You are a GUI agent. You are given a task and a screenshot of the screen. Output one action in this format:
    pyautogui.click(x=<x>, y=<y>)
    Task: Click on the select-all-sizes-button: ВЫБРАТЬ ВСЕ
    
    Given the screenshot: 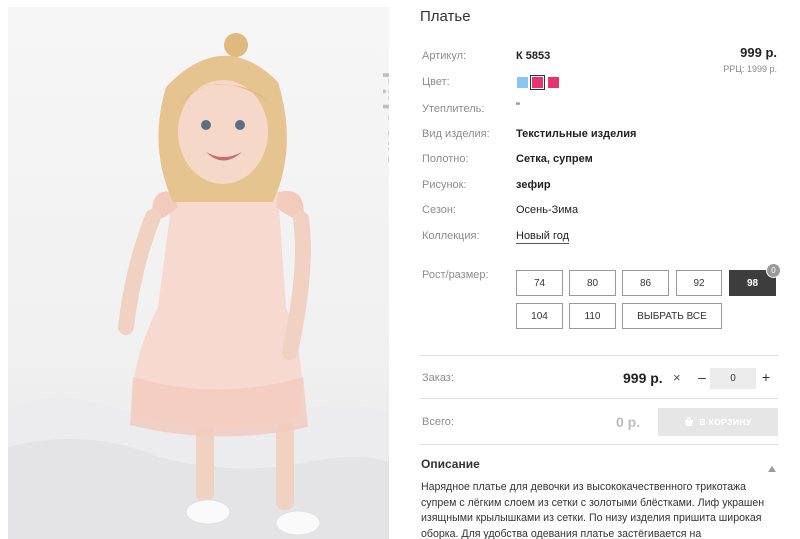 What is the action you would take?
    pyautogui.click(x=672, y=316)
    